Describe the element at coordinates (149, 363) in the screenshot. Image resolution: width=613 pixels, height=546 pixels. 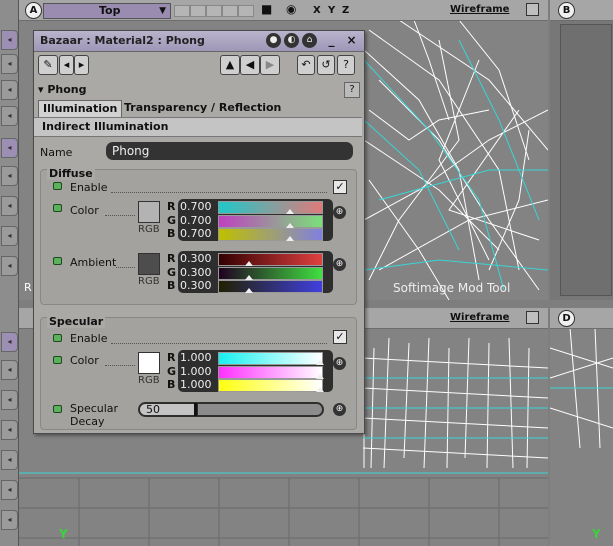
I see `specular-color-swatch` at that location.